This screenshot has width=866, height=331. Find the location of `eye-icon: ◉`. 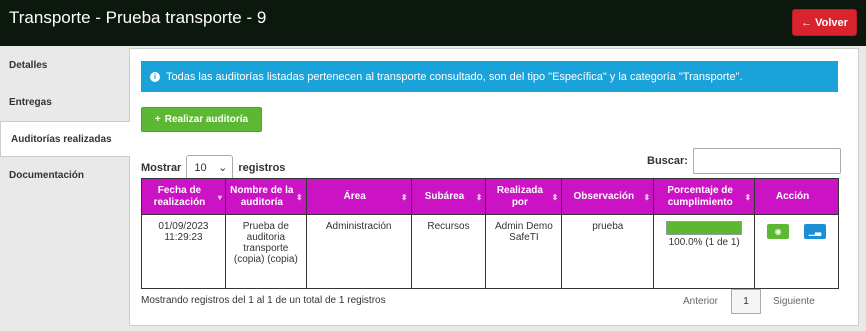

eye-icon: ◉ is located at coordinates (778, 231).